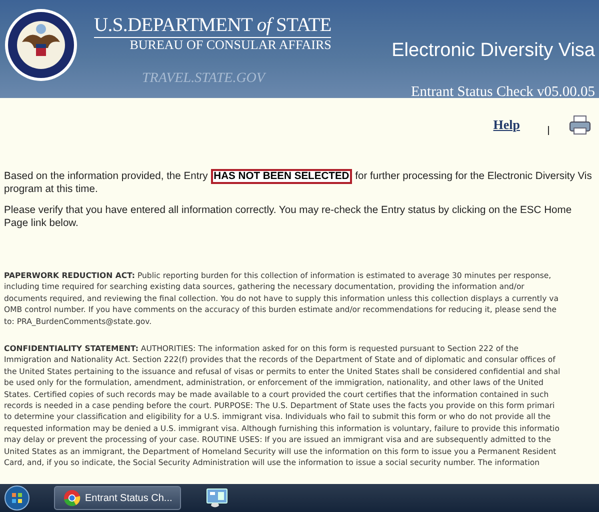  I want to click on result-text: program at this time., so click(51, 189).